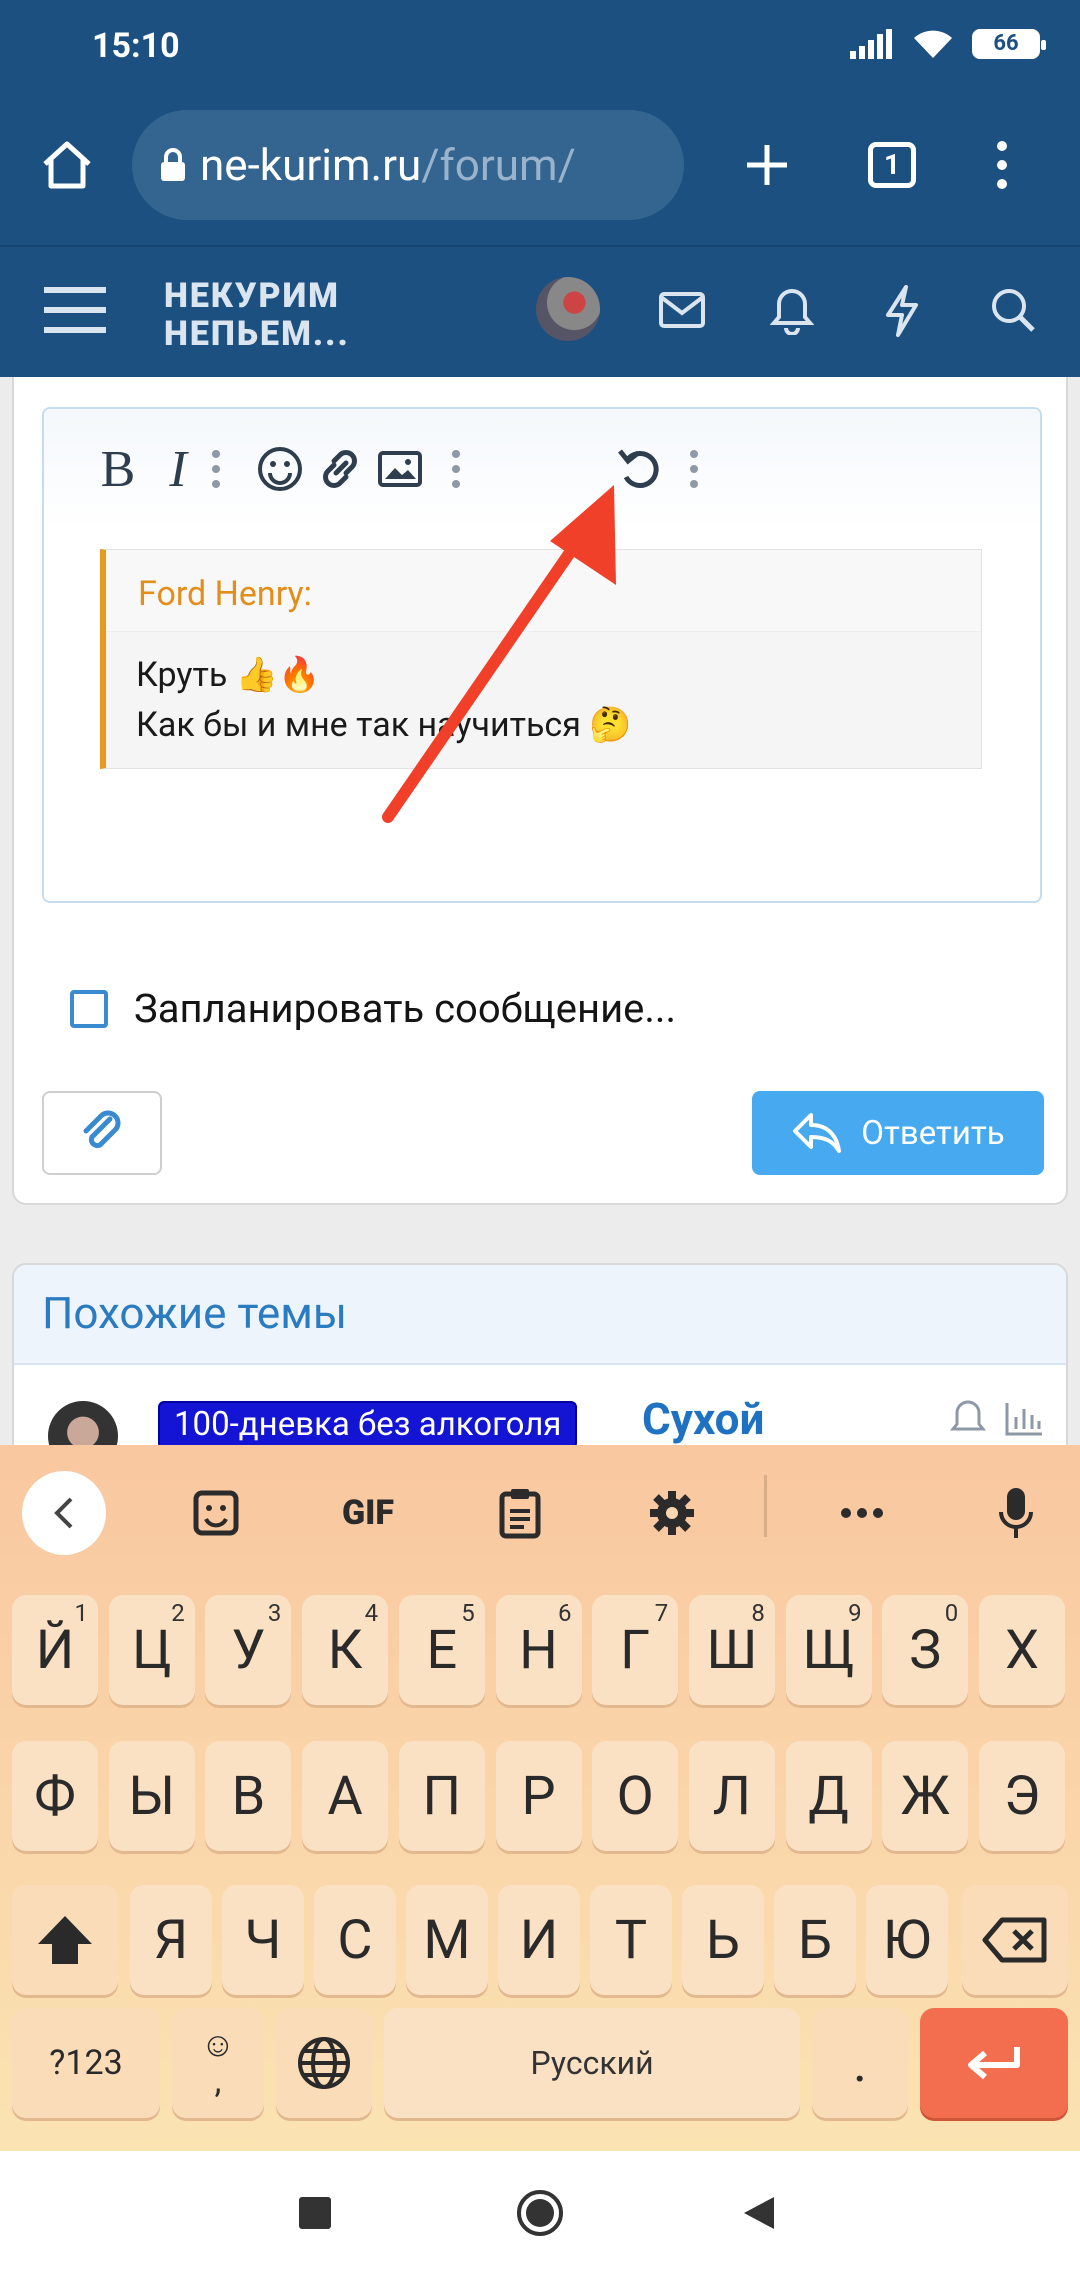 The image size is (1080, 2280). I want to click on shift-icon, so click(65, 1940).